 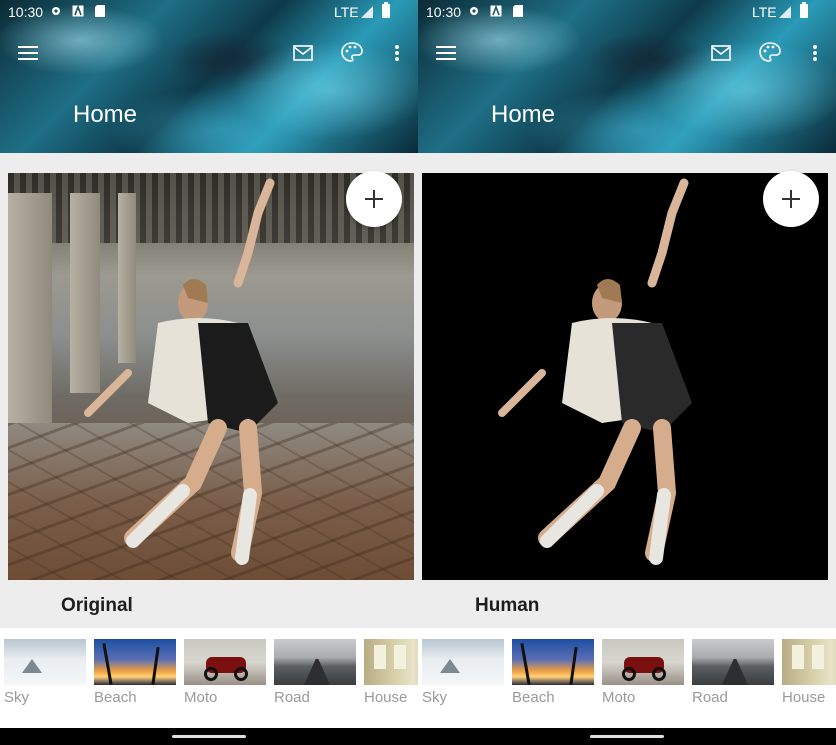 What do you see at coordinates (507, 605) in the screenshot?
I see `photo-caption: Human` at bounding box center [507, 605].